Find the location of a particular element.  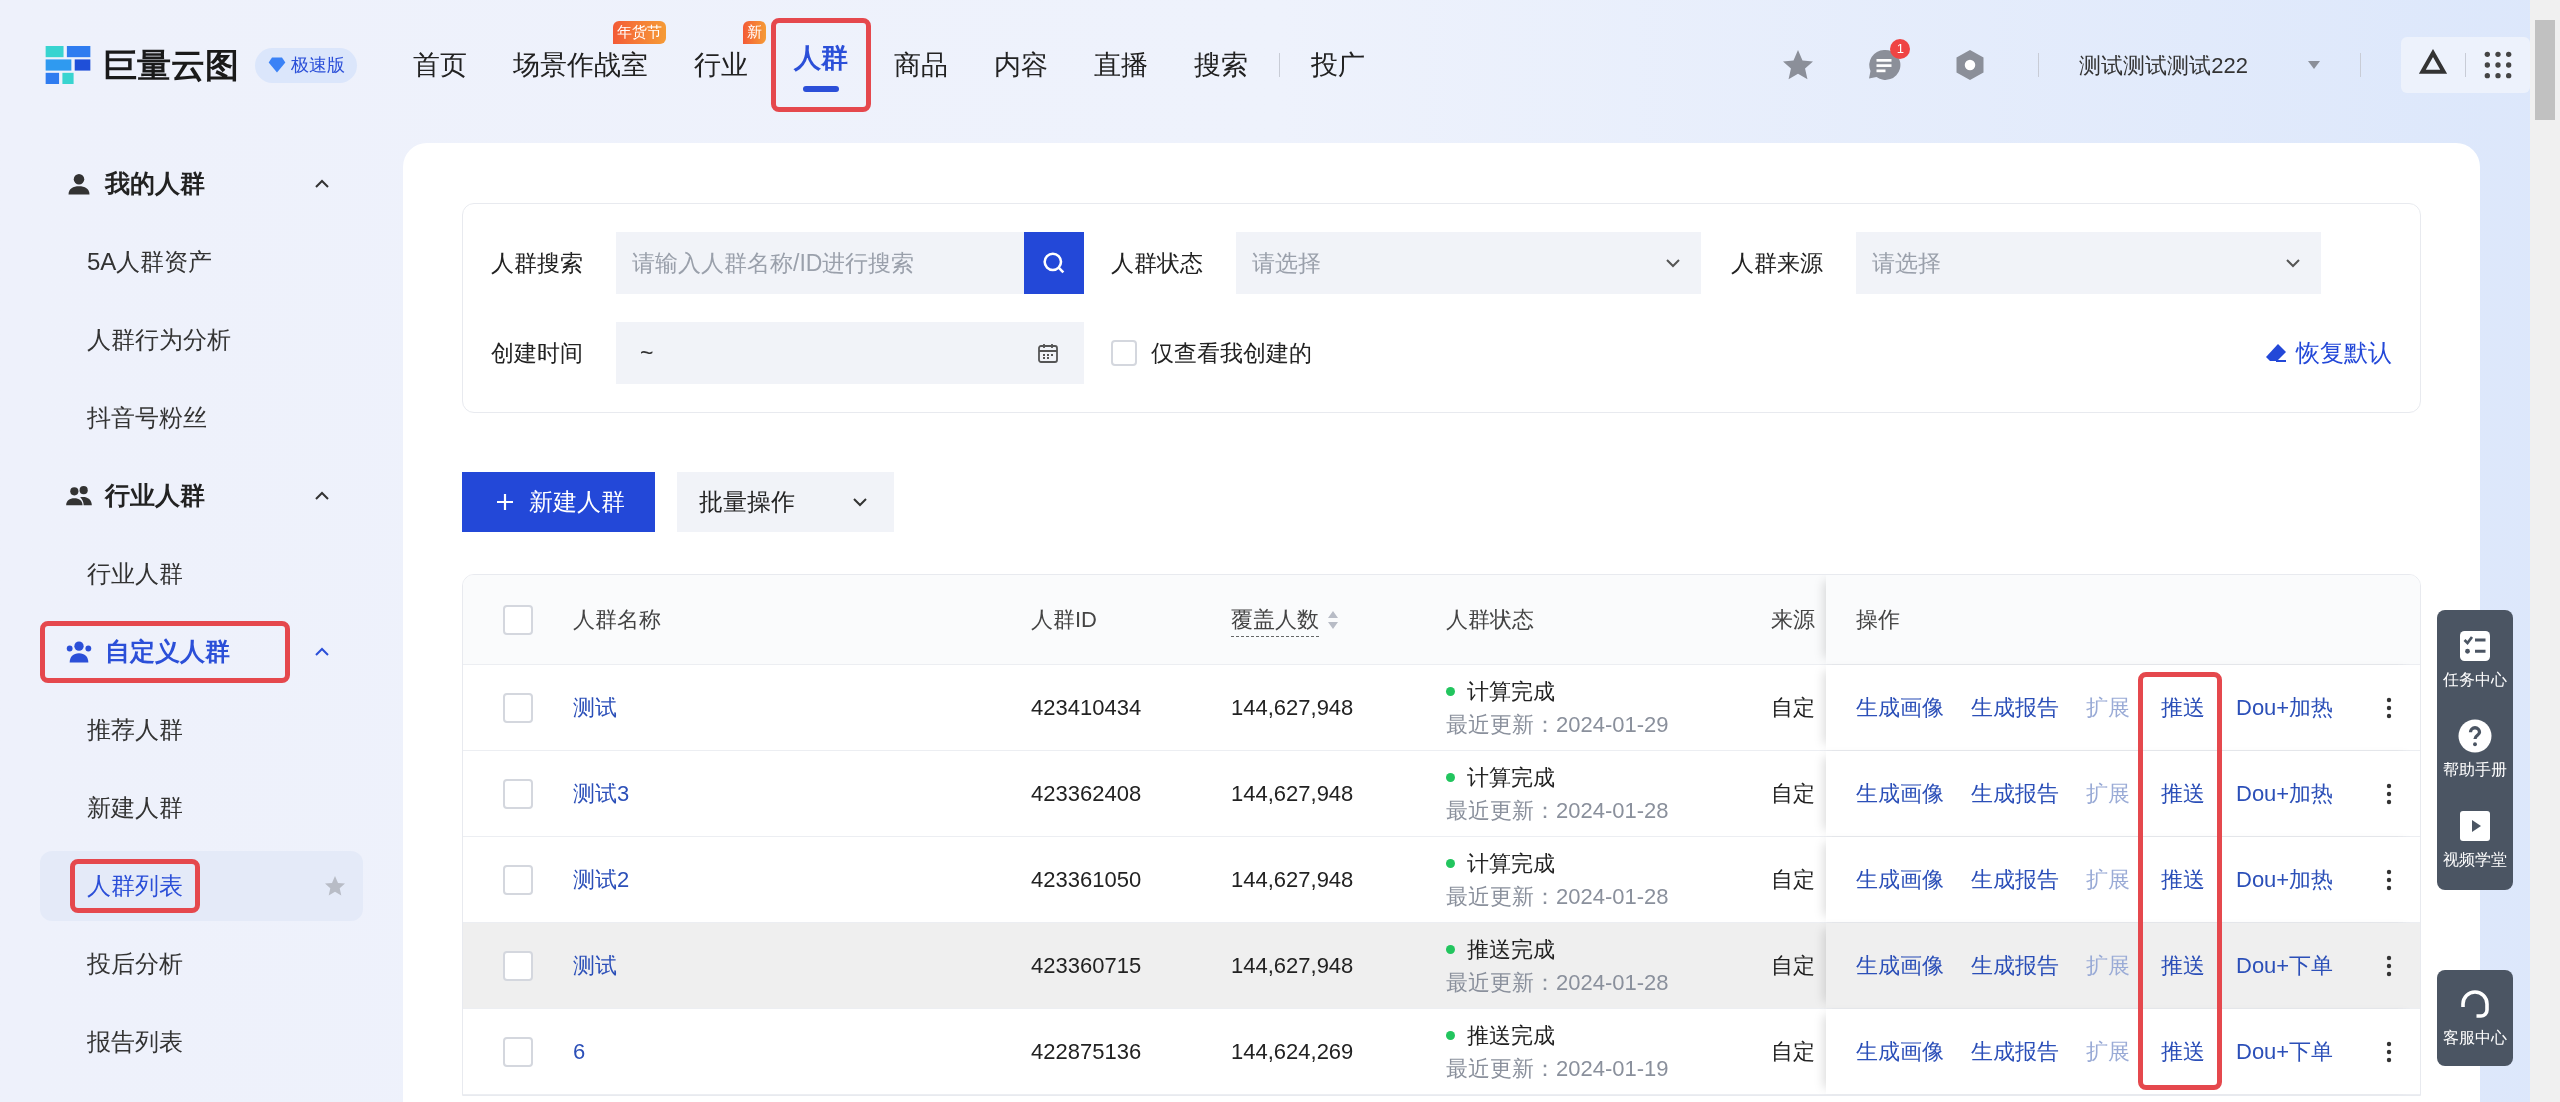

sidebar-item: 推荐人群 is located at coordinates (201, 730).